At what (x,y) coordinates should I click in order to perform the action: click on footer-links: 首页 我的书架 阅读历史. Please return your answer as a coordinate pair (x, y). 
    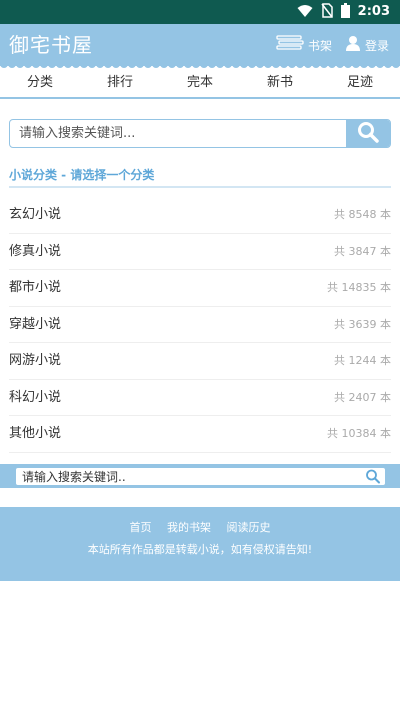
    Looking at the image, I should click on (200, 528).